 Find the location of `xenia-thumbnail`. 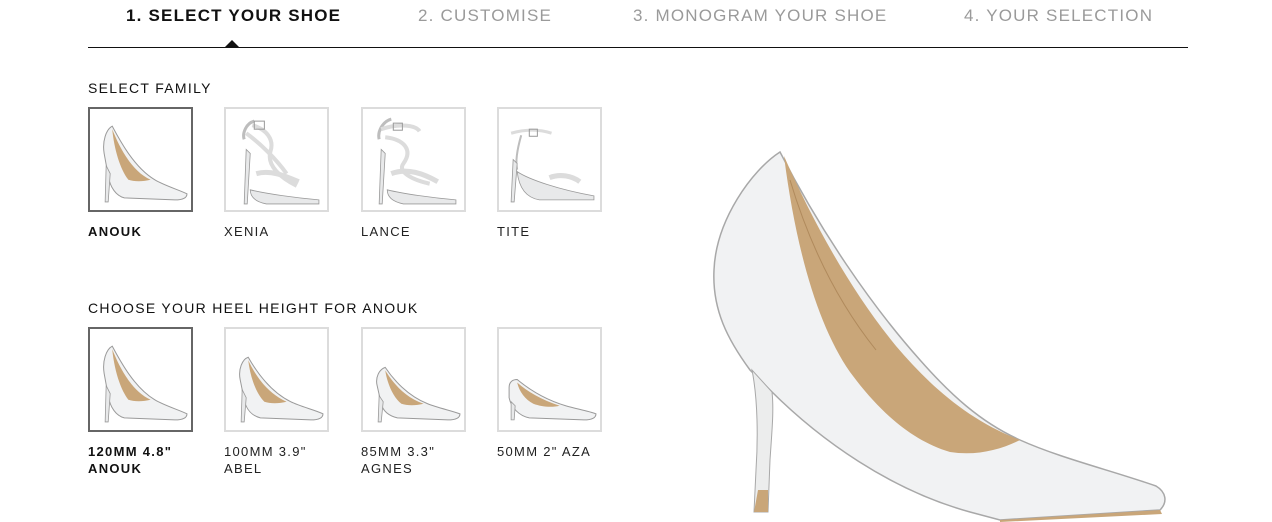

xenia-thumbnail is located at coordinates (276, 159).